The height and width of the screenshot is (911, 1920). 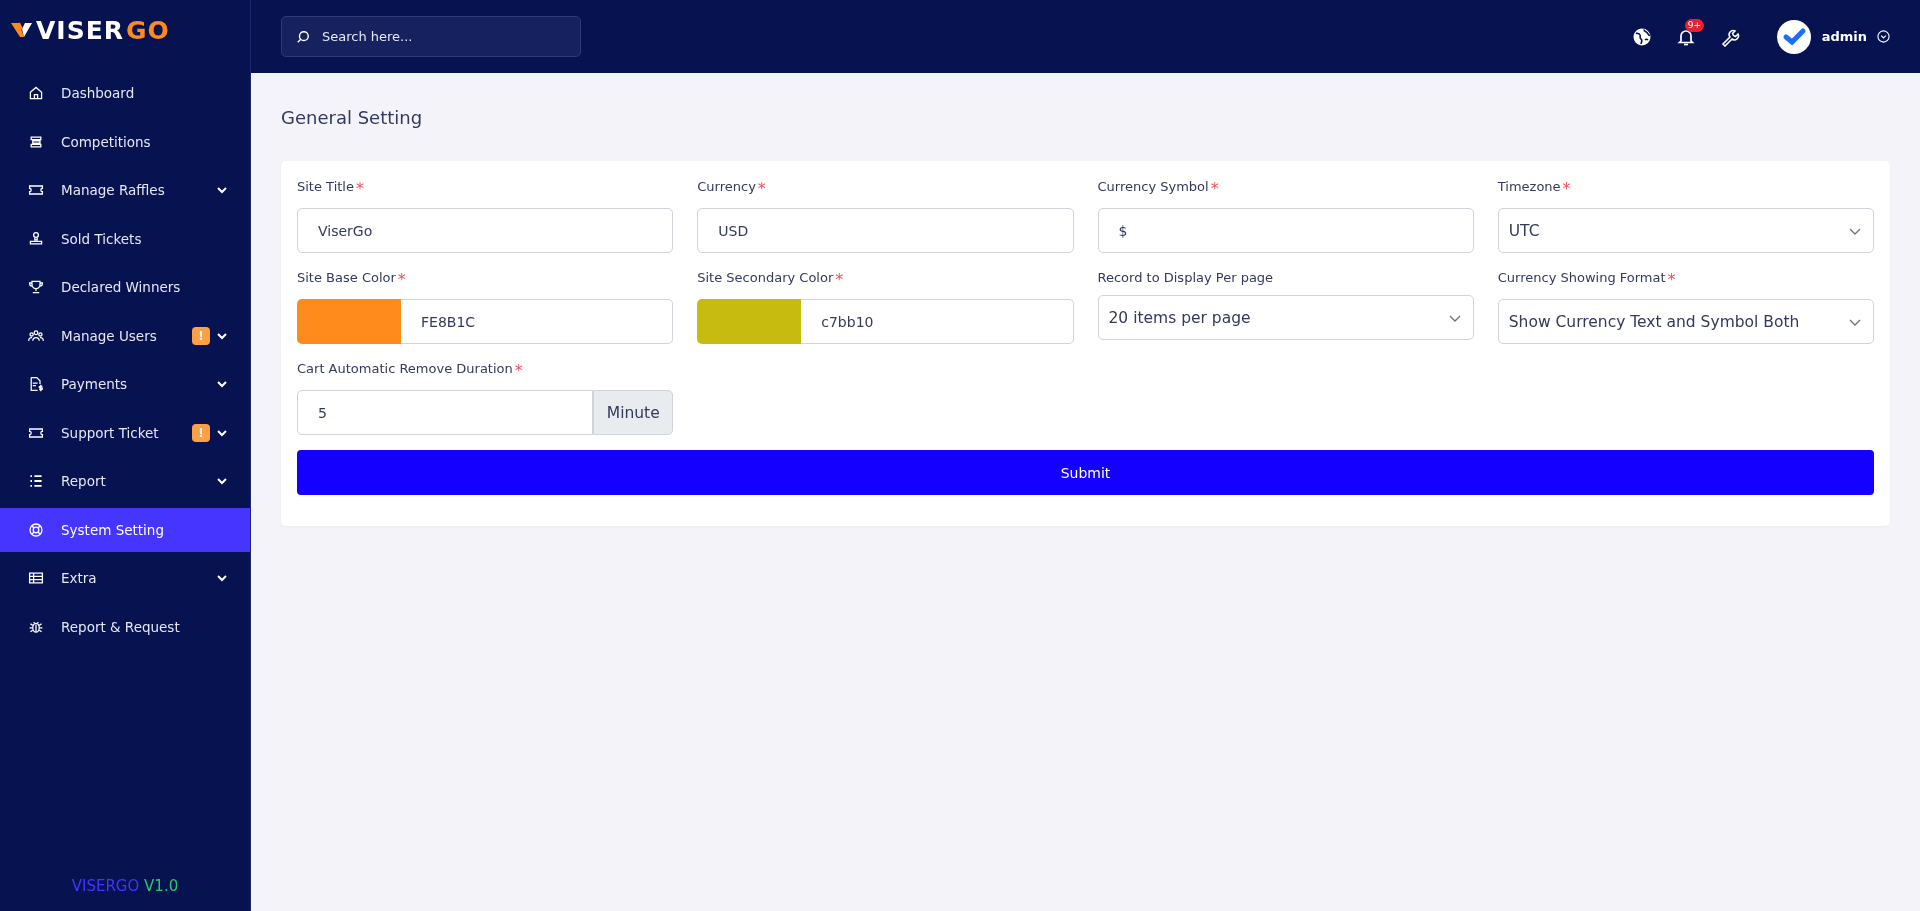 What do you see at coordinates (36, 238) in the screenshot?
I see `stamp-icon` at bounding box center [36, 238].